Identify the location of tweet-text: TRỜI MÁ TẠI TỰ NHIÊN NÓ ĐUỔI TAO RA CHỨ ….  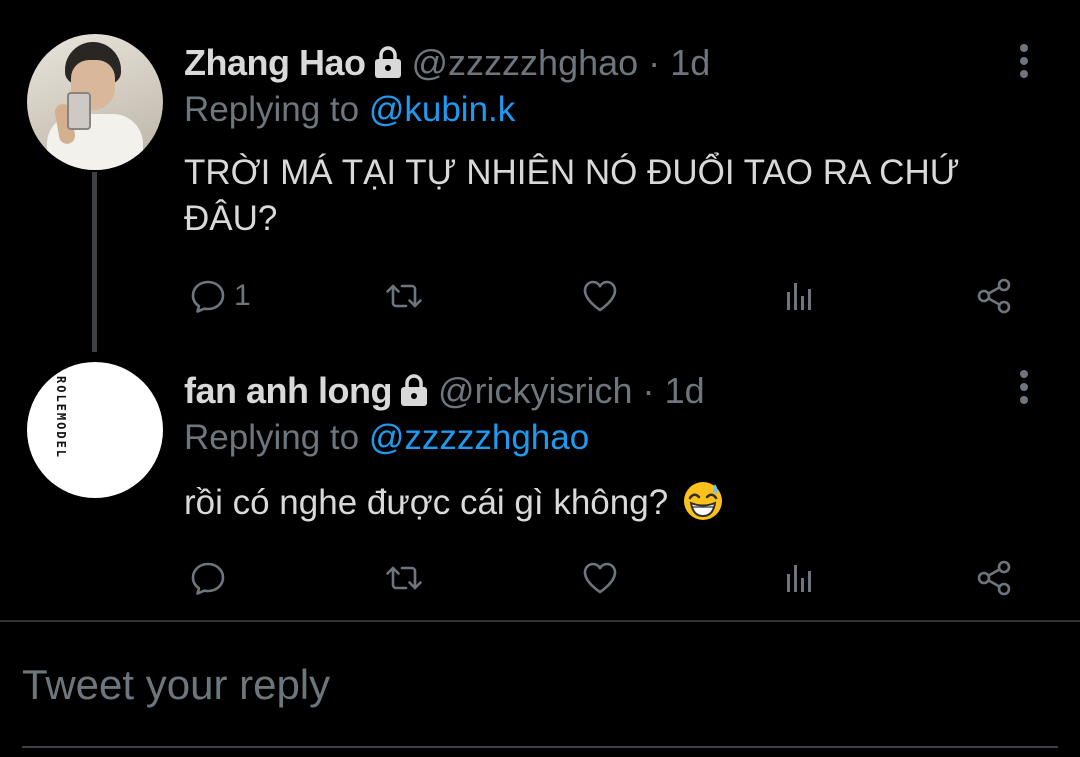
(572, 195).